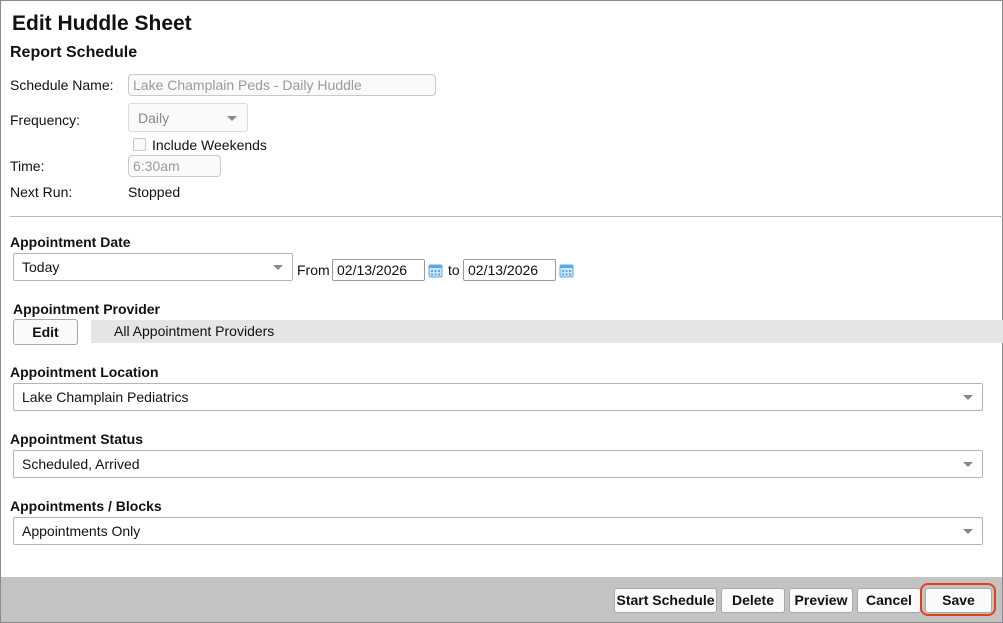 This screenshot has height=623, width=1003. I want to click on appointment-provider-label: Appointment Provider, so click(87, 309).